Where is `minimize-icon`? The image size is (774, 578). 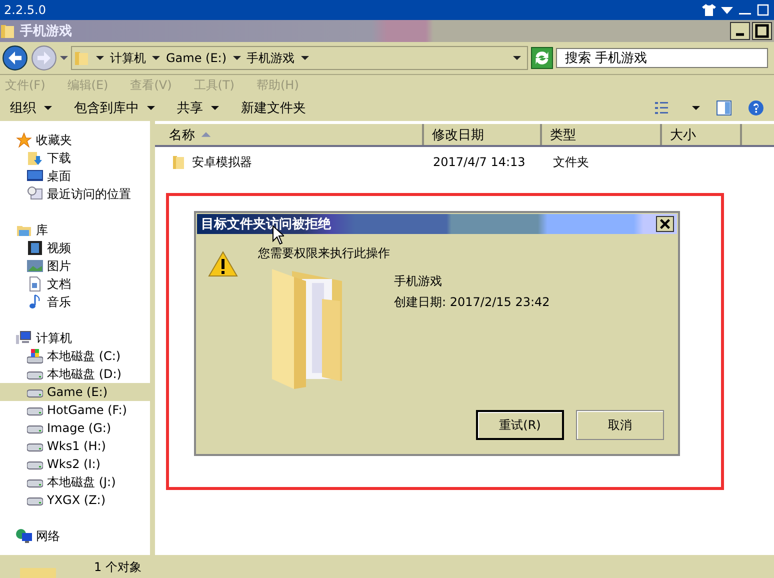
minimize-icon is located at coordinates (740, 34).